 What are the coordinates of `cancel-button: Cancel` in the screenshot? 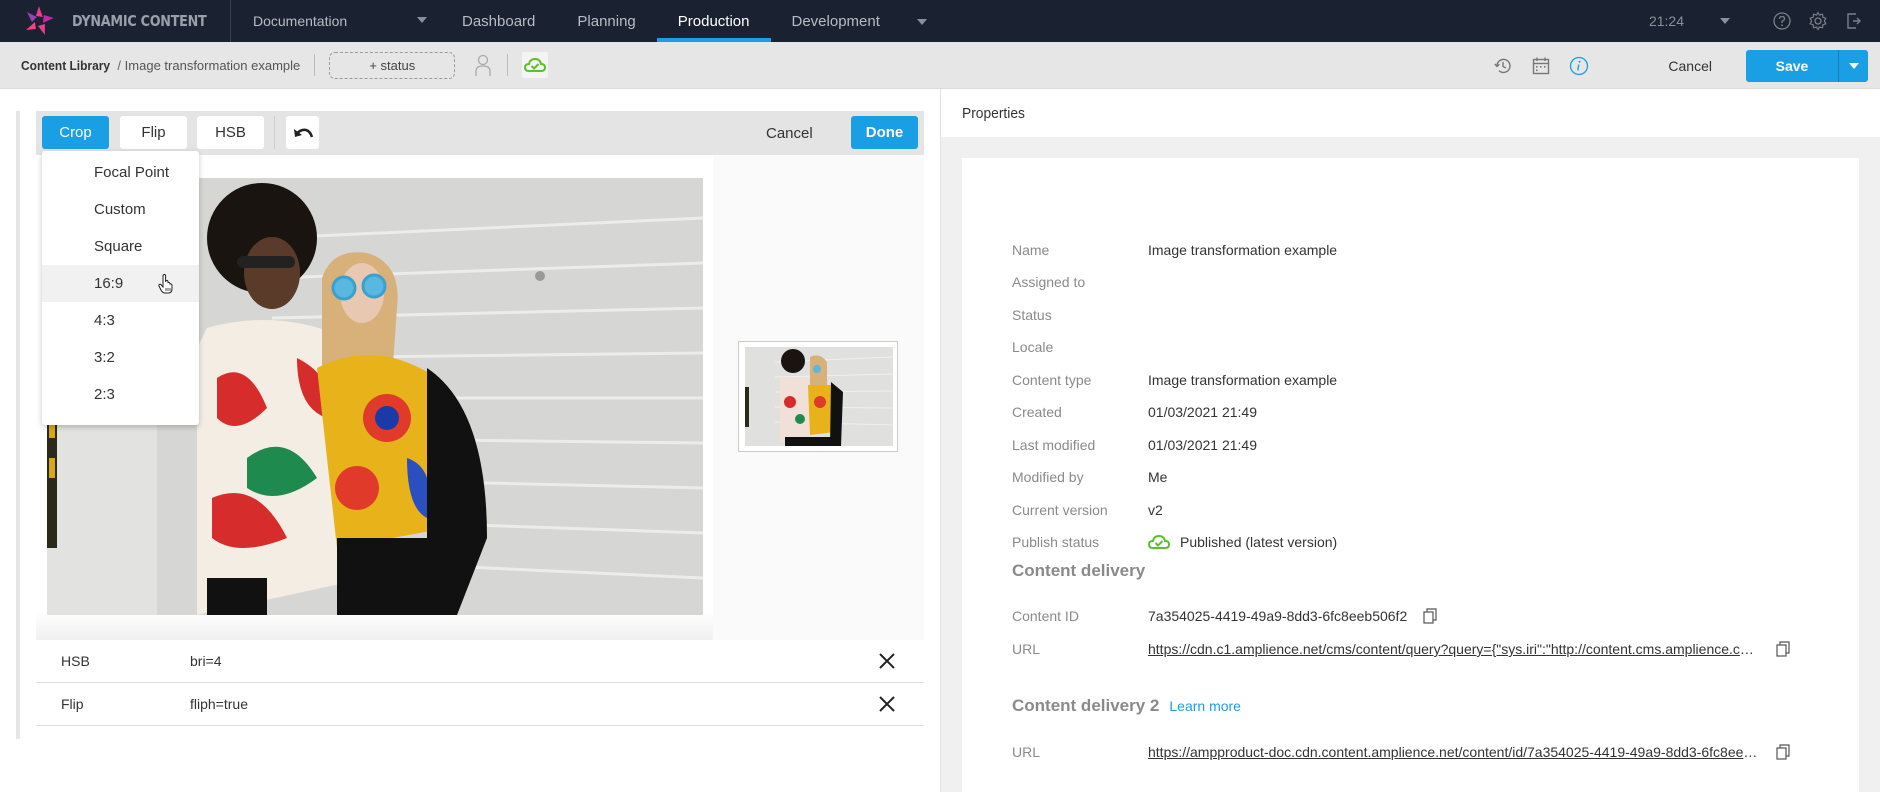 It's located at (1690, 66).